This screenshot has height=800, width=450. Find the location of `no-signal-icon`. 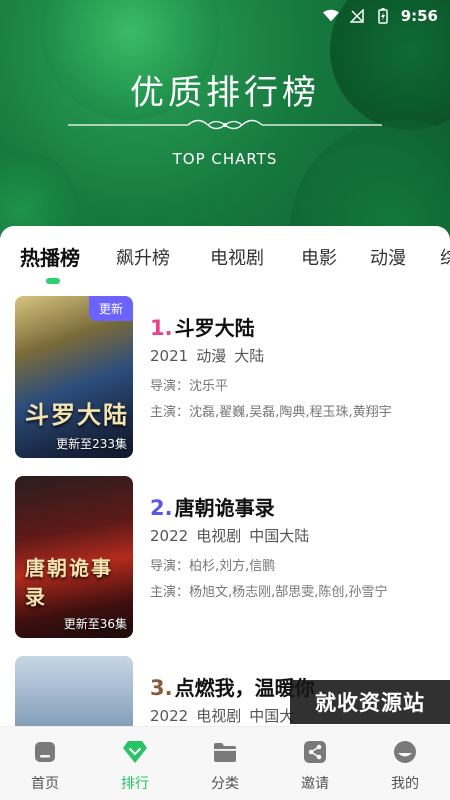

no-signal-icon is located at coordinates (357, 16).